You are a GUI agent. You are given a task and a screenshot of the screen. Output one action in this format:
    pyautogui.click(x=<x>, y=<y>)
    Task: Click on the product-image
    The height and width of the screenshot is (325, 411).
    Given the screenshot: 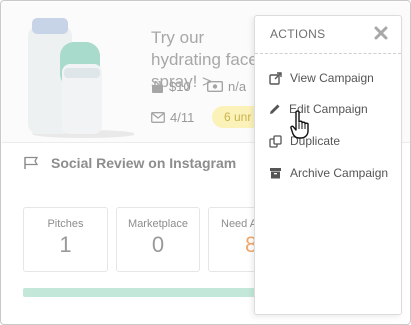 What is the action you would take?
    pyautogui.click(x=81, y=78)
    